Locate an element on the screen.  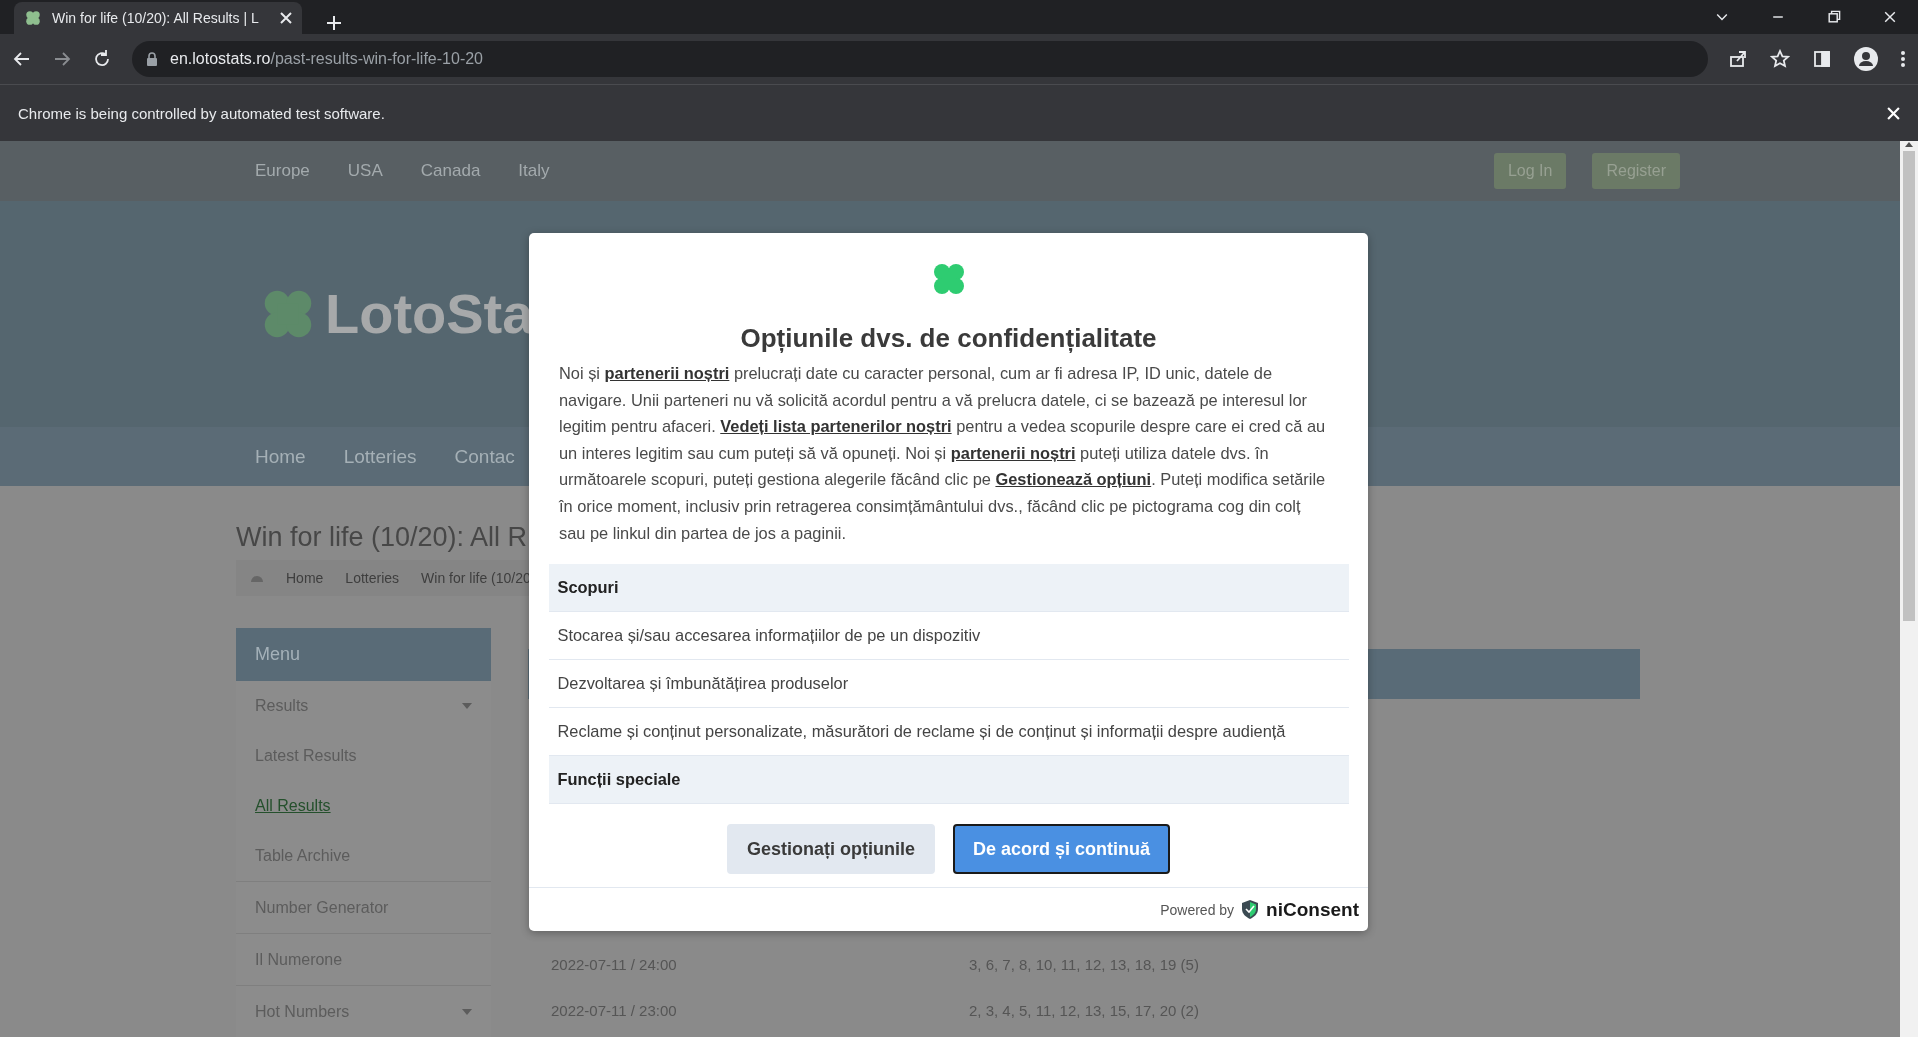
dialog-title: Opțiunile dvs. de confidențialitate is located at coordinates (948, 338).